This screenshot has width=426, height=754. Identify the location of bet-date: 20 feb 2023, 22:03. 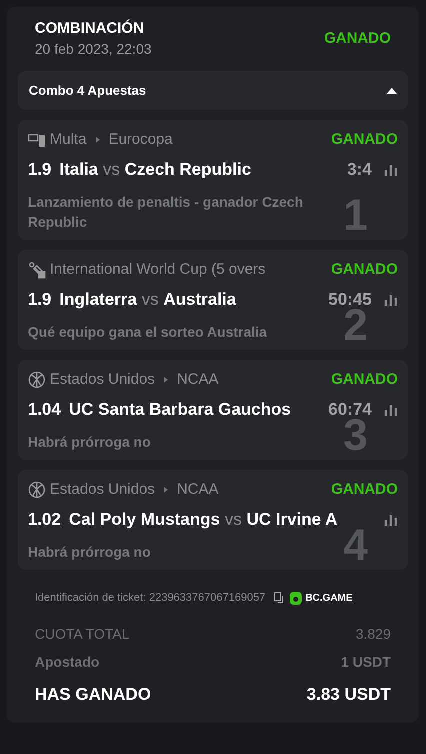
(93, 49).